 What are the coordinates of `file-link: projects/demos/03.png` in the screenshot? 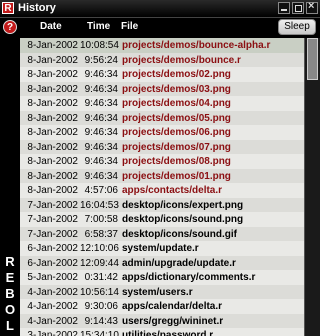 It's located at (176, 89).